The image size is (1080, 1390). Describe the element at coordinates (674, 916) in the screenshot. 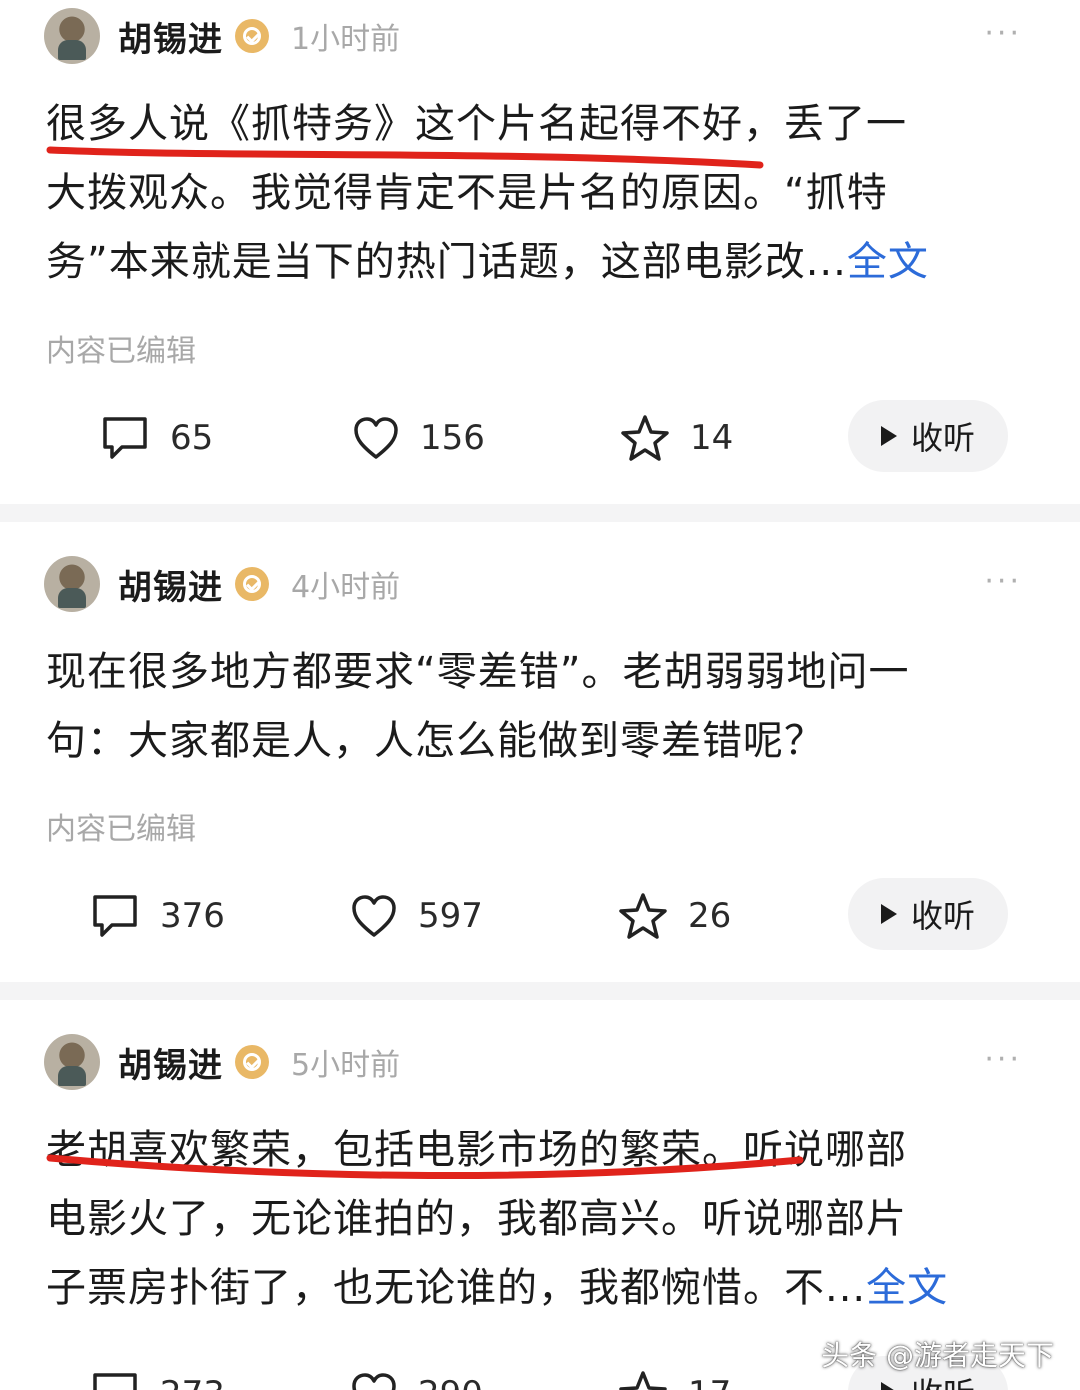

I see `favorite-button: 26` at that location.